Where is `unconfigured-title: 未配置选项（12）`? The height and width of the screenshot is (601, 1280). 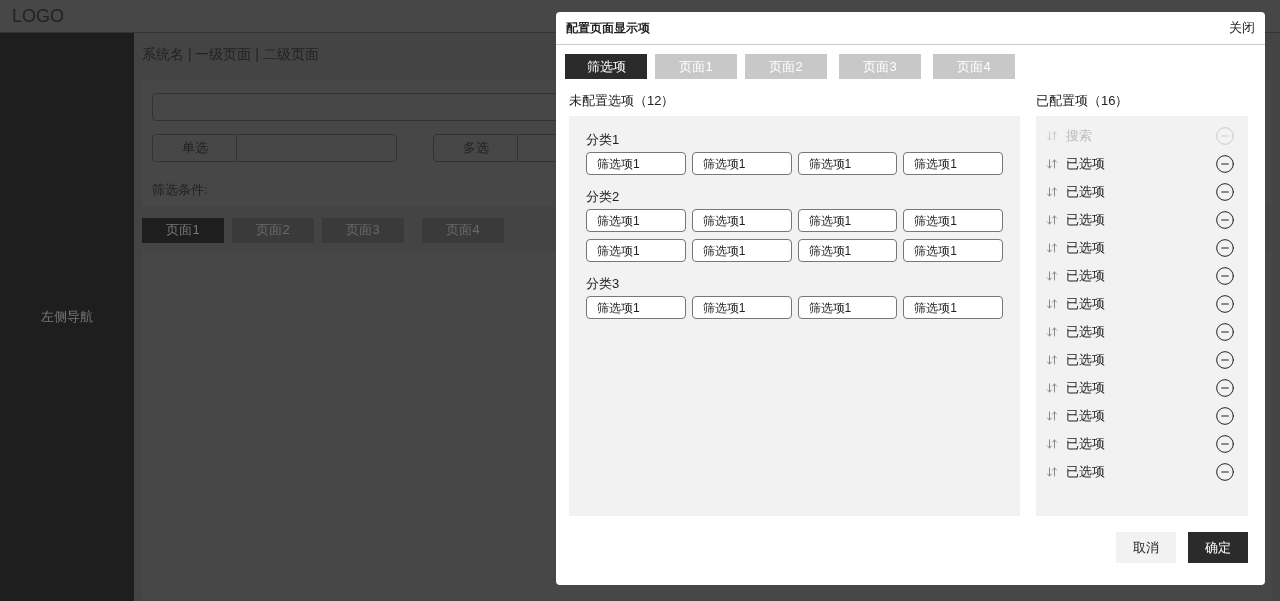 unconfigured-title: 未配置选项（12） is located at coordinates (622, 101).